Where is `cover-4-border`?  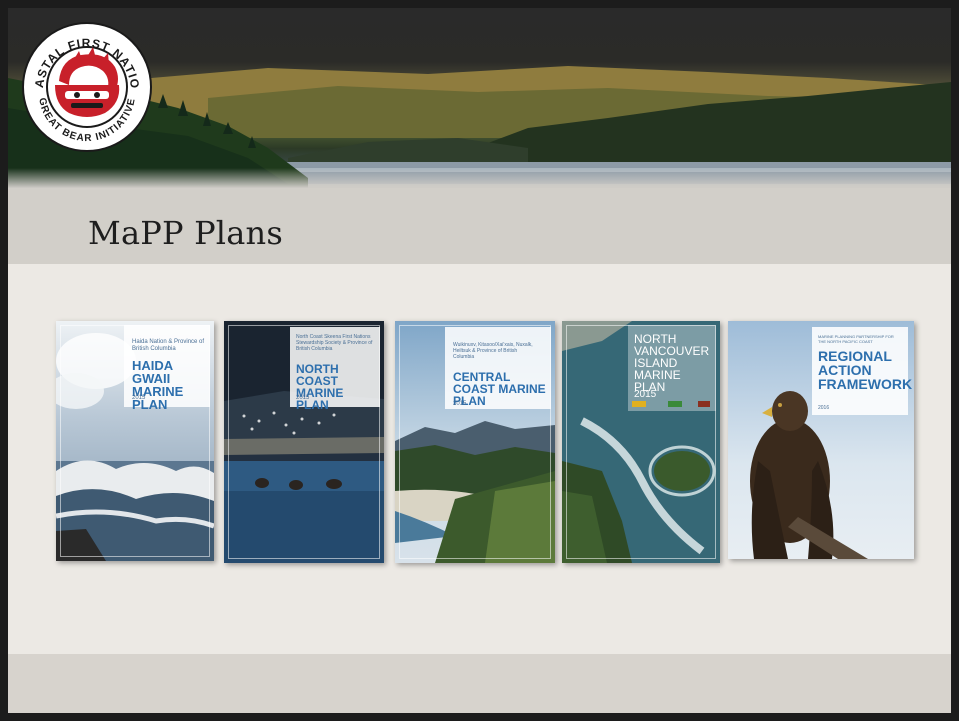
cover-4-border is located at coordinates (641, 442).